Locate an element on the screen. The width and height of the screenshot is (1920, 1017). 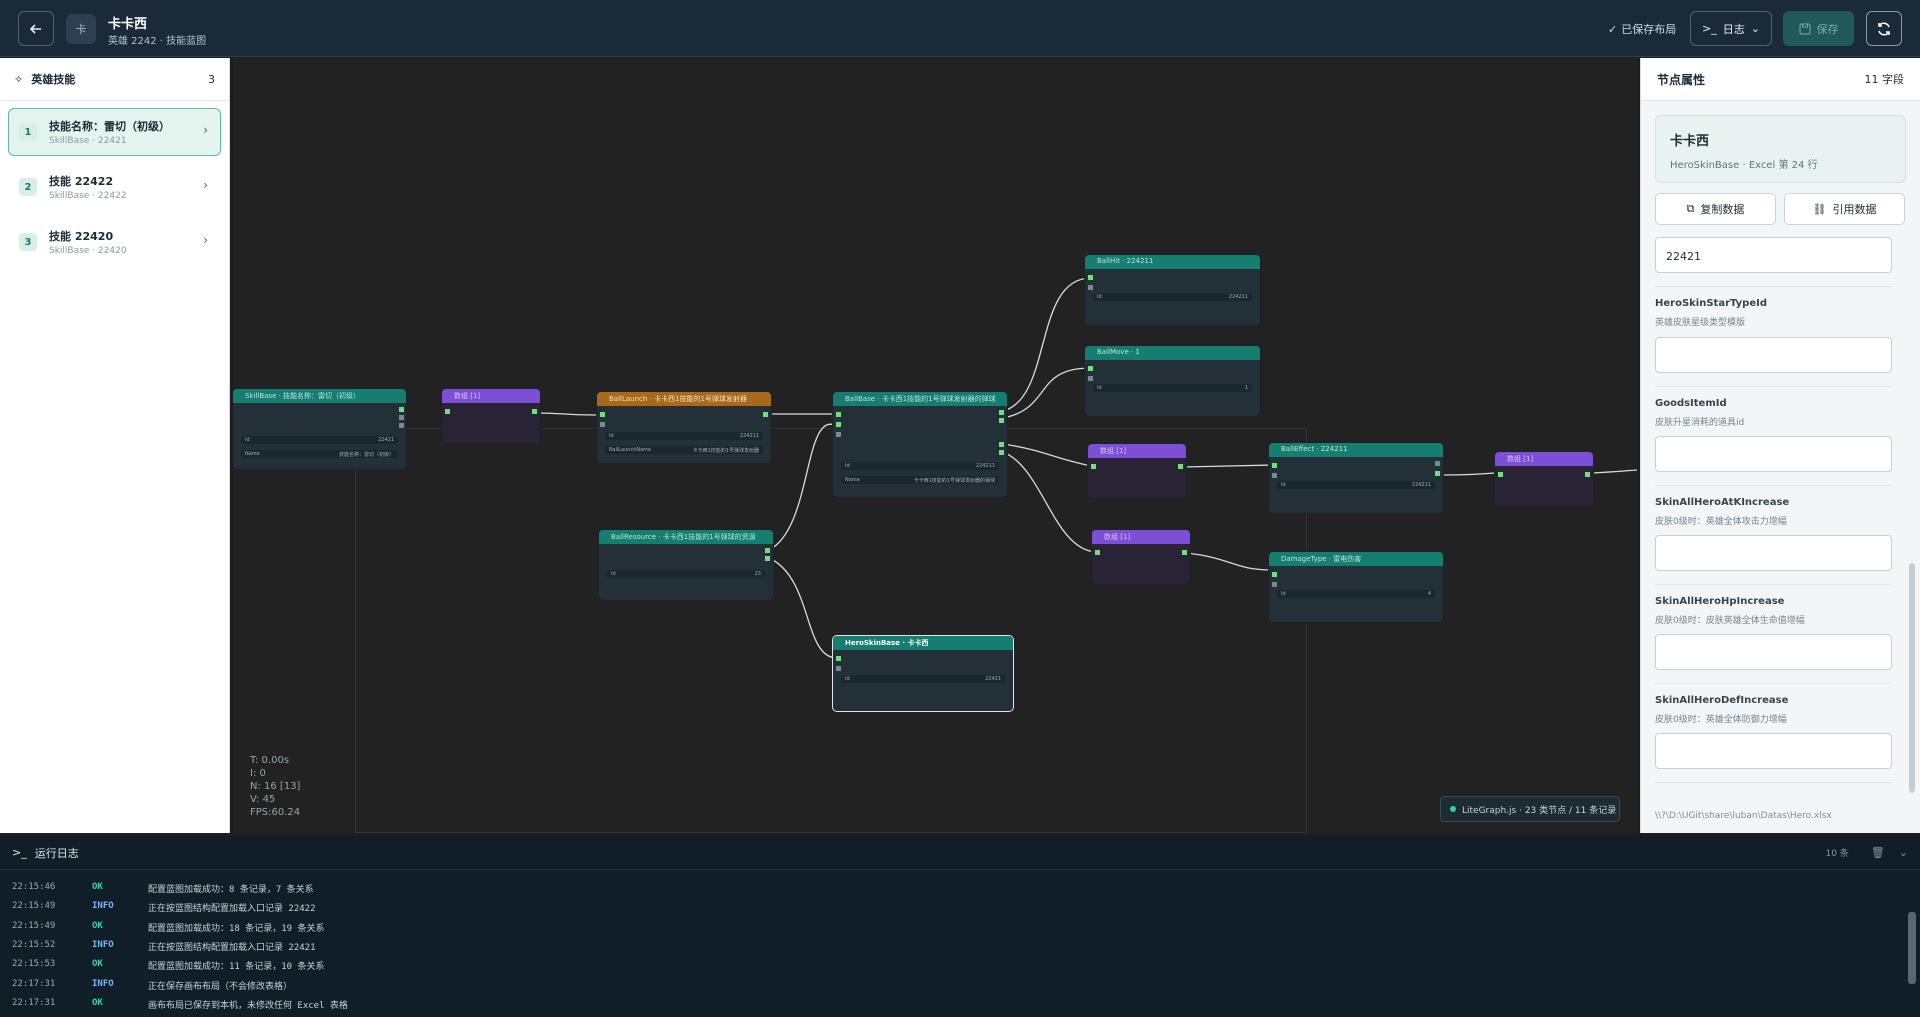
log-scrollbar is located at coordinates (1912, 943).